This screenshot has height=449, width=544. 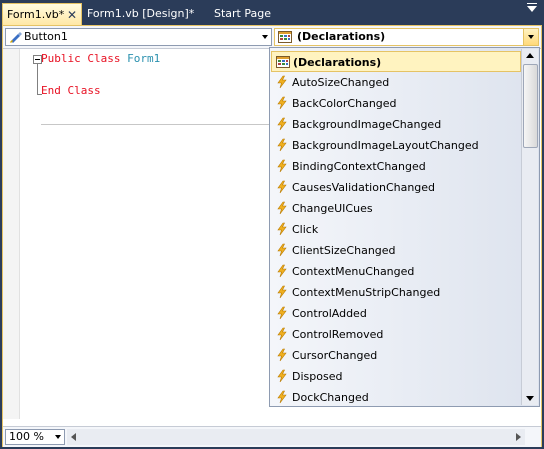 I want to click on dropdown-item-label: ContextMenuStripChanged, so click(x=366, y=292).